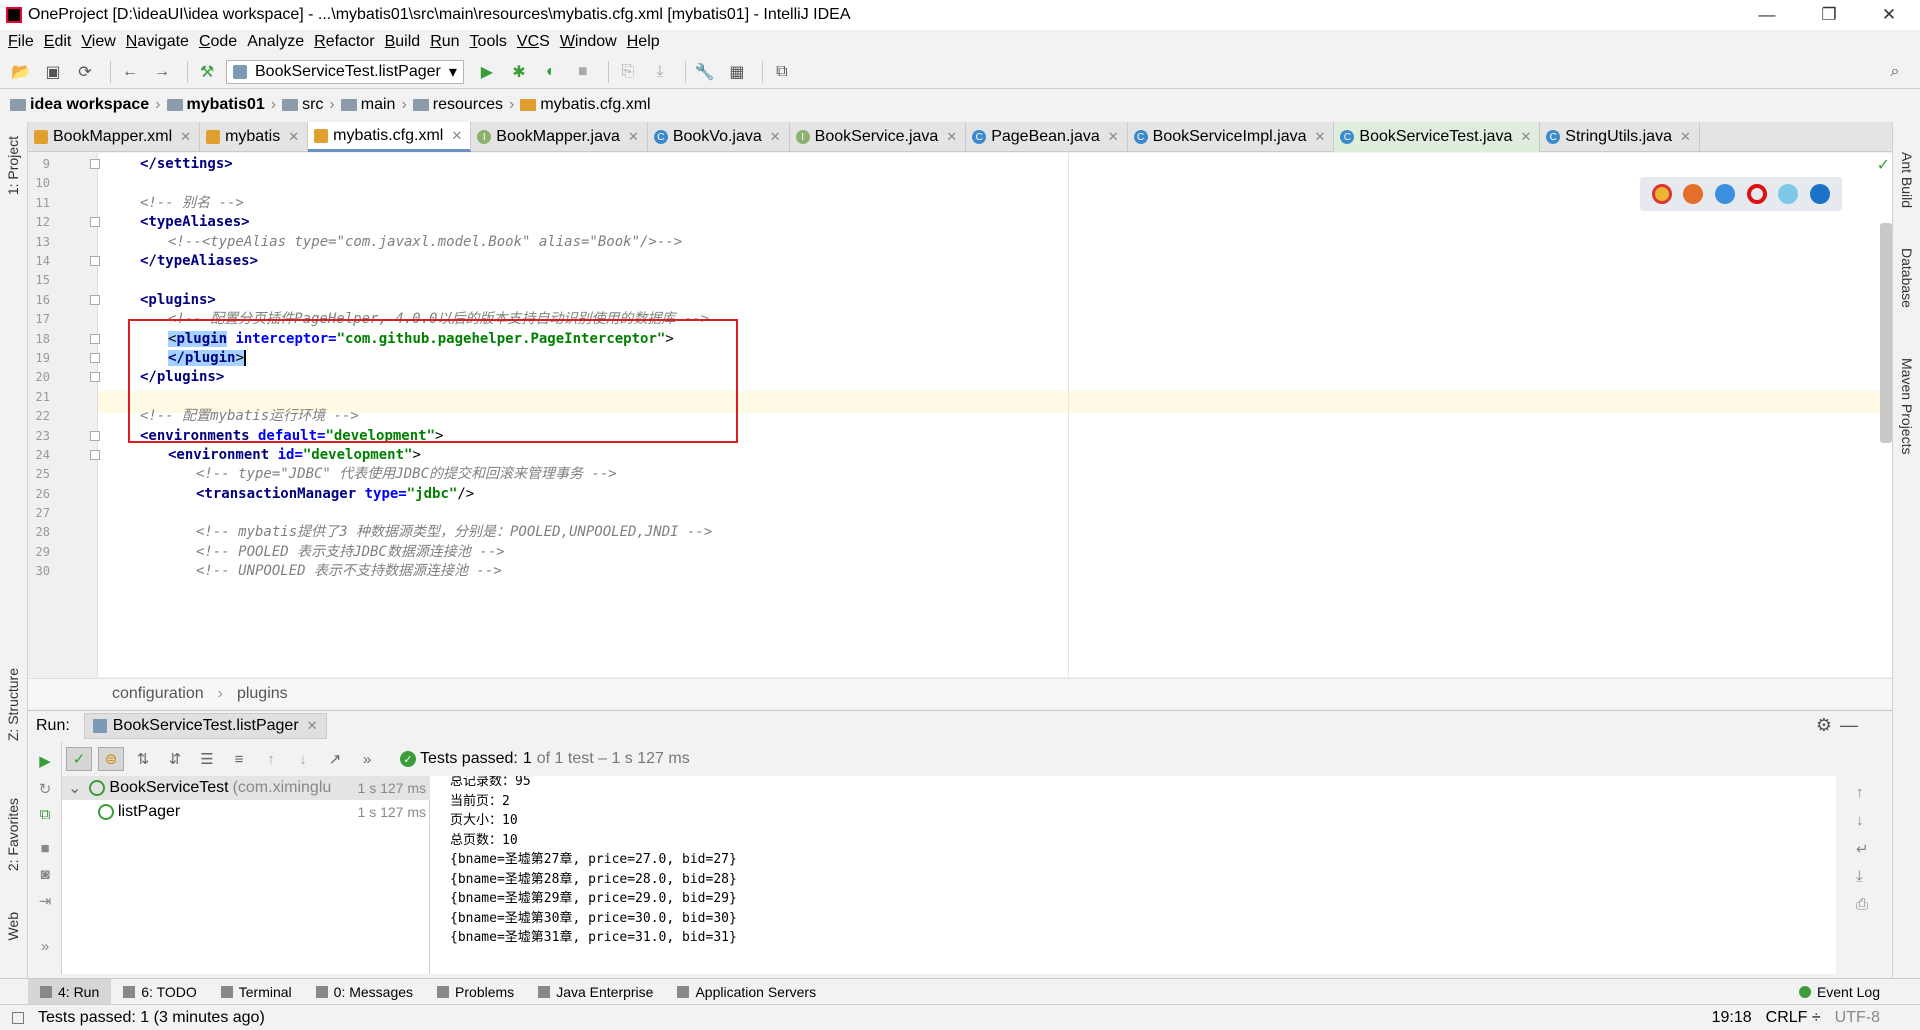 The height and width of the screenshot is (1030, 1920). Describe the element at coordinates (335, 759) in the screenshot. I see `export-icon: ↗` at that location.